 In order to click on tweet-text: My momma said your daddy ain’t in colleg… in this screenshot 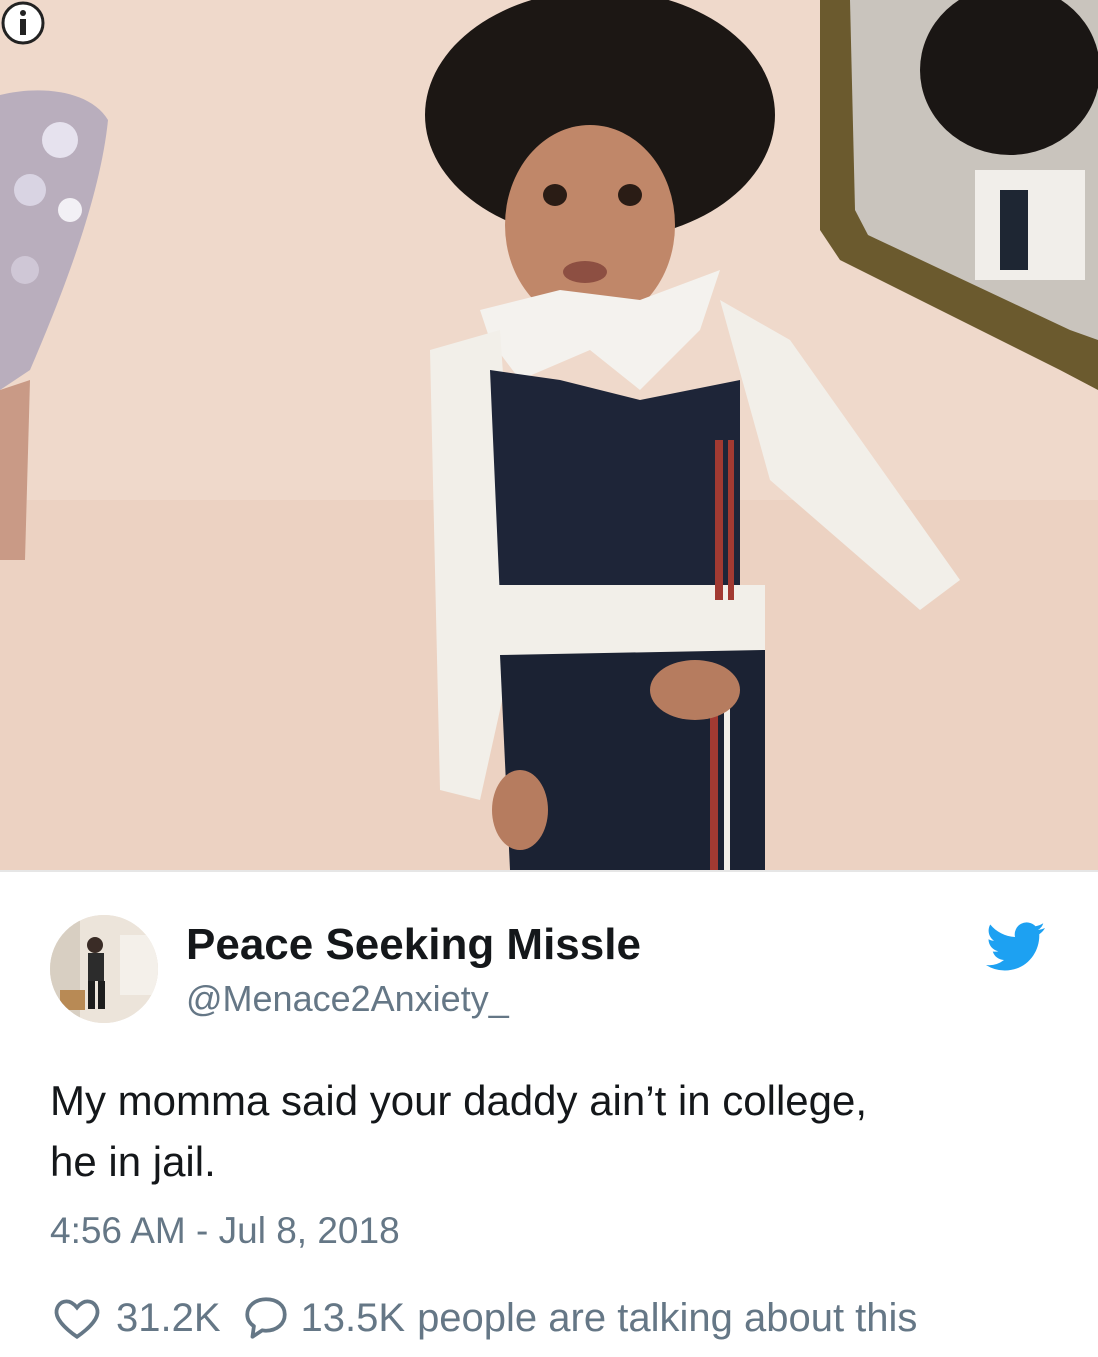, I will do `click(550, 1131)`.